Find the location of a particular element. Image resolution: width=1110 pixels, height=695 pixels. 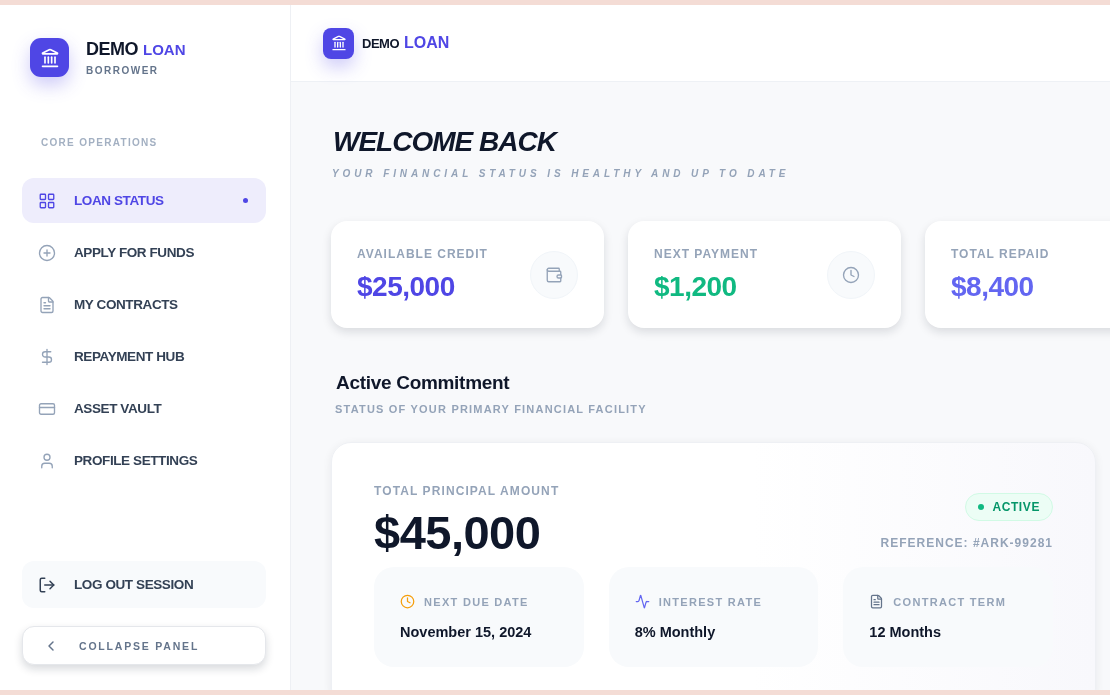

status-badge: ACTIVE is located at coordinates (1009, 507).